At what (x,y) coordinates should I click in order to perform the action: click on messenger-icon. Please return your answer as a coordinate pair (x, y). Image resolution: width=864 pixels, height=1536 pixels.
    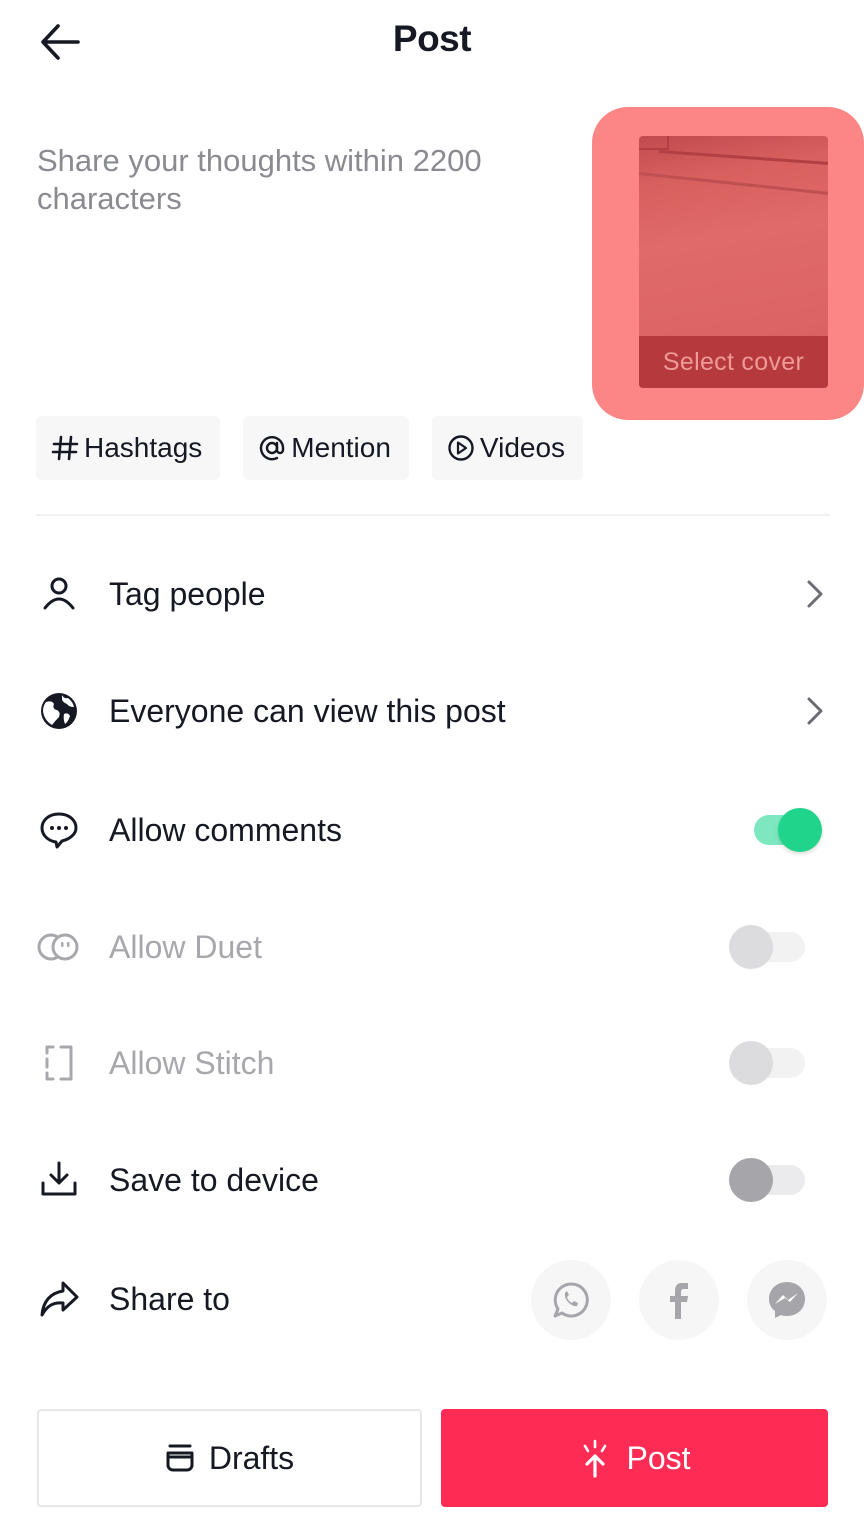
    Looking at the image, I should click on (787, 1300).